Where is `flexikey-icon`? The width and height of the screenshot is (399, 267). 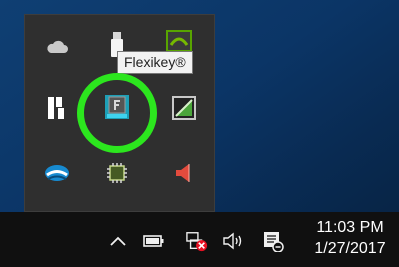
flexikey-icon is located at coordinates (117, 107).